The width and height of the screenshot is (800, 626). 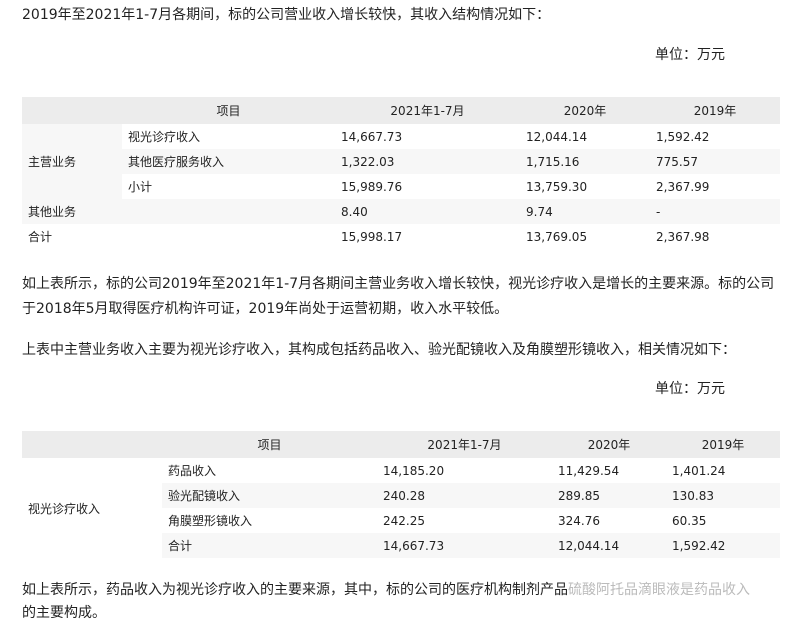 What do you see at coordinates (269, 495) in the screenshot?
I see `row-item: 验光配镜收入` at bounding box center [269, 495].